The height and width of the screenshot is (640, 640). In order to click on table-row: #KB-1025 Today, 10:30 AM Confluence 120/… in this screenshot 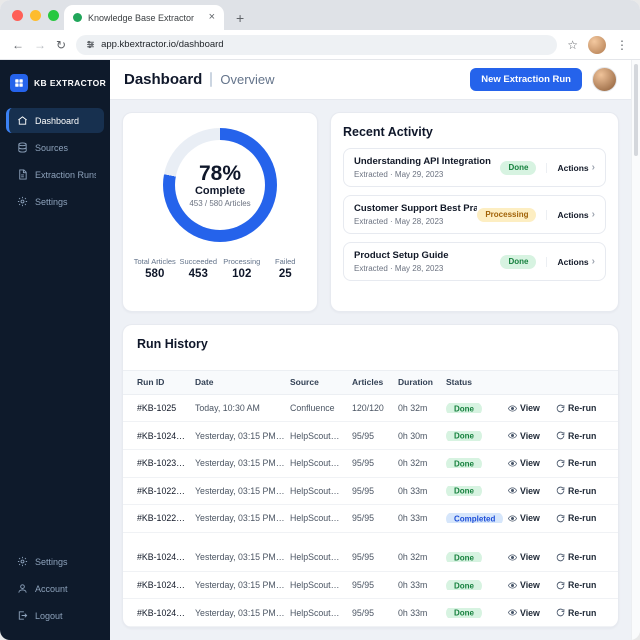, I will do `click(370, 409)`.